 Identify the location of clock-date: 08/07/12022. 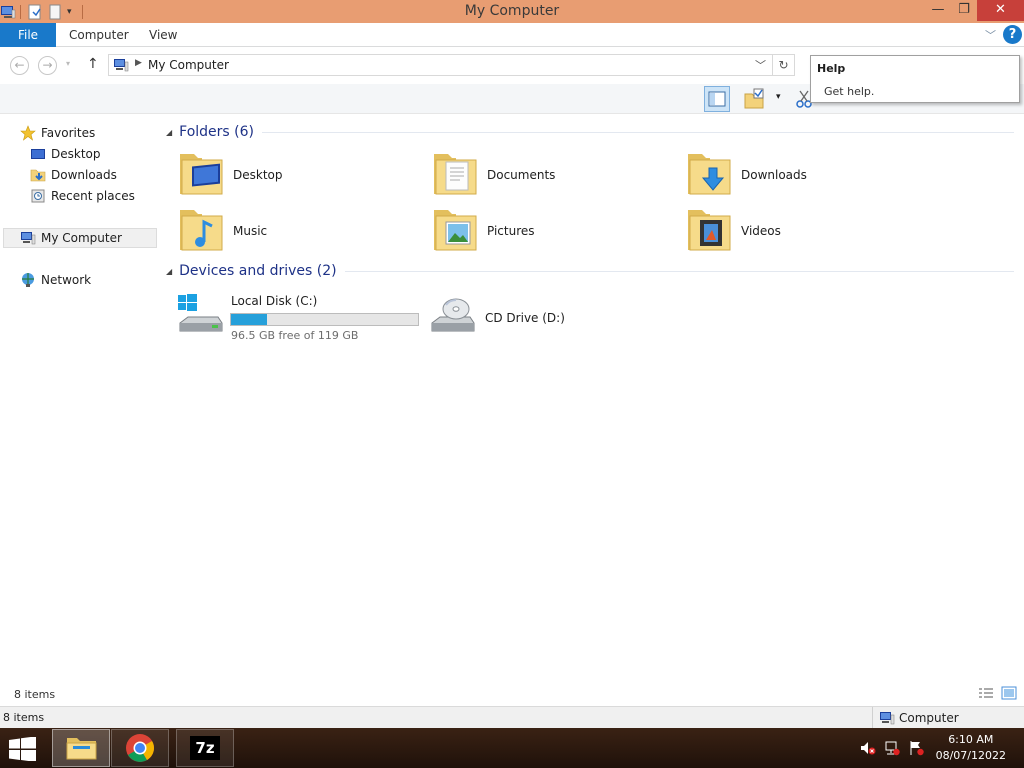
(970, 755).